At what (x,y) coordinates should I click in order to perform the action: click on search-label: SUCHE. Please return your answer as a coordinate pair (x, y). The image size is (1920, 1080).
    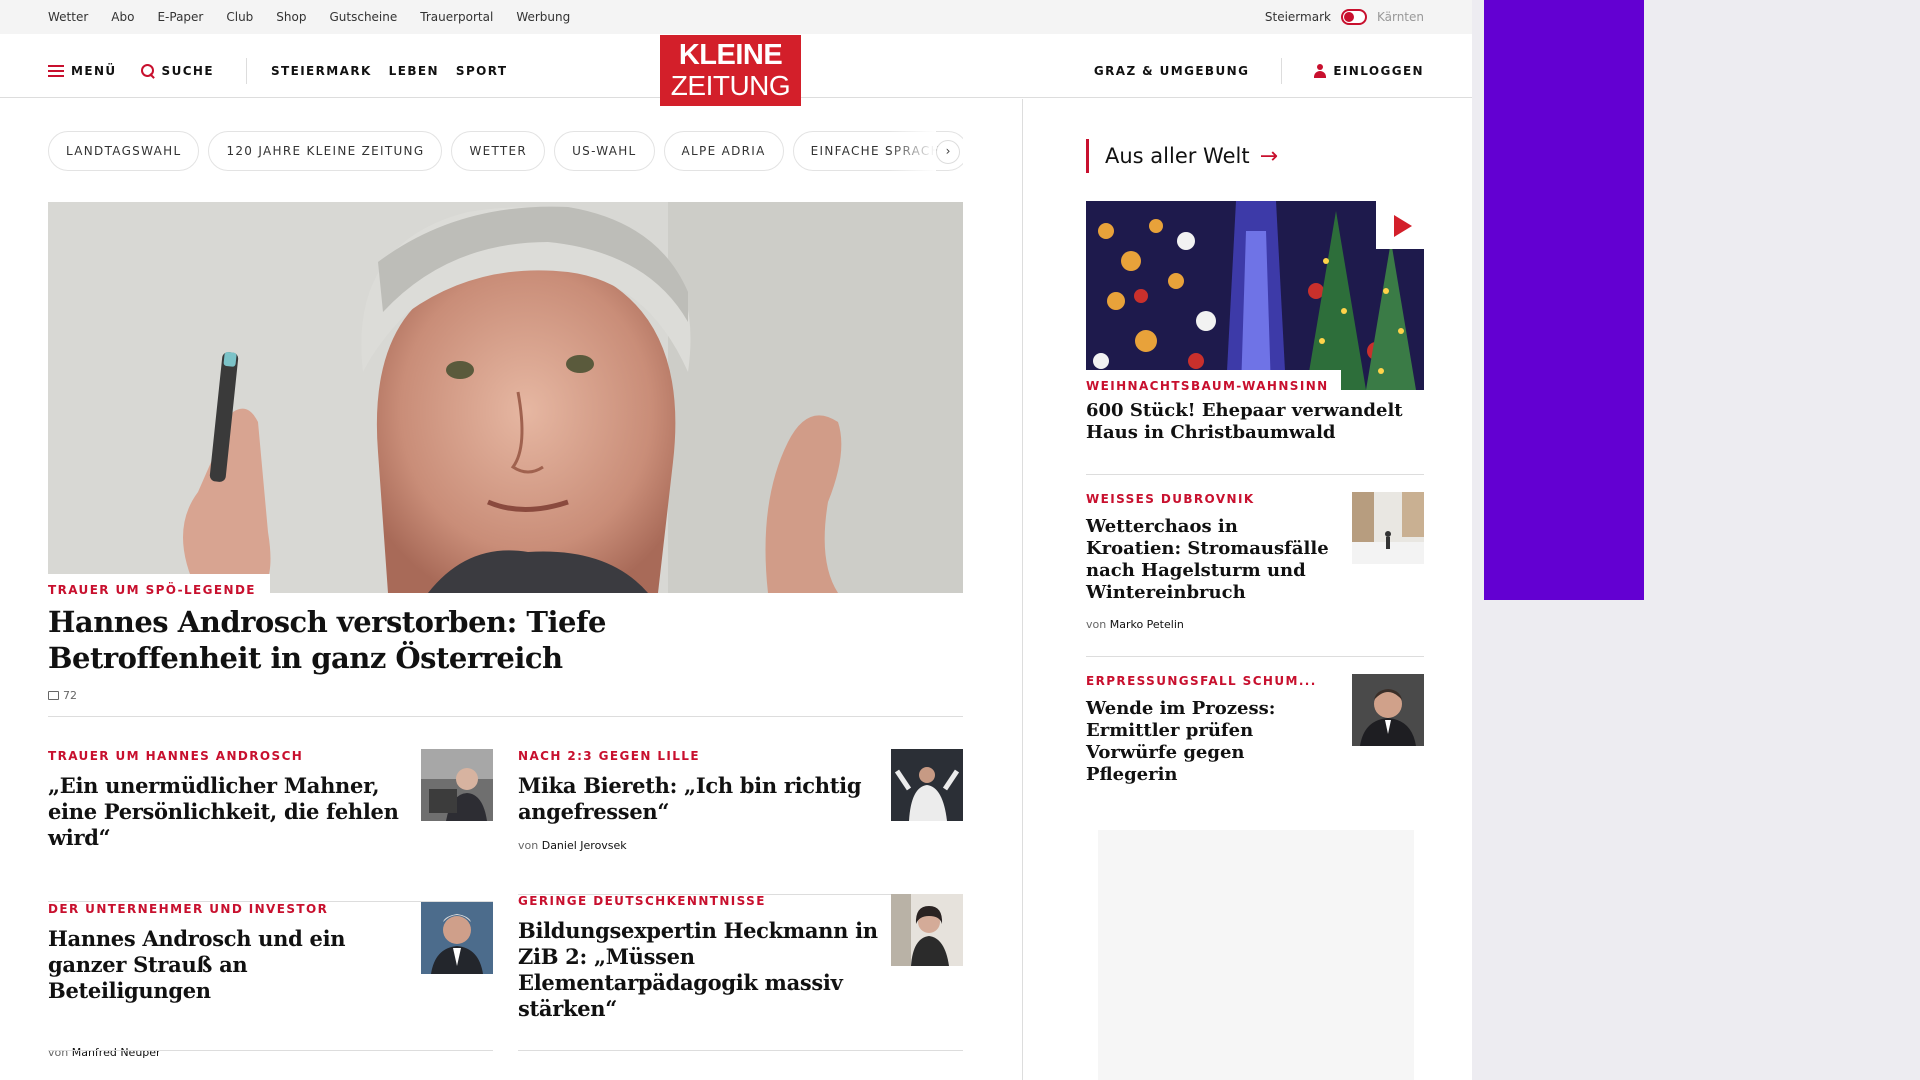
    Looking at the image, I should click on (187, 71).